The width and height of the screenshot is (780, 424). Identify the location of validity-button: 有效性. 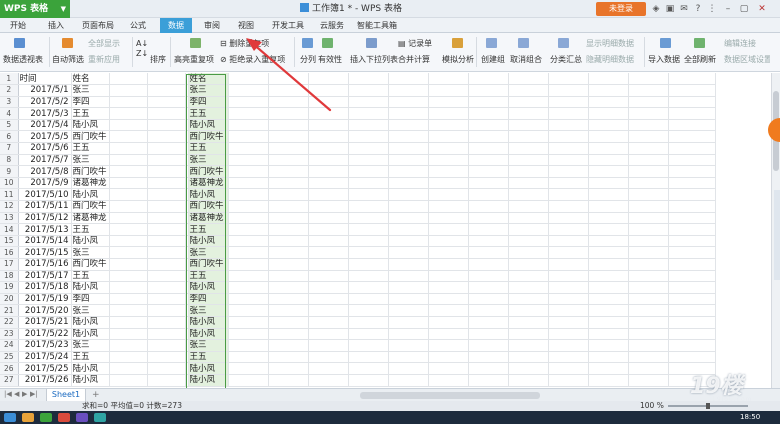
(330, 60).